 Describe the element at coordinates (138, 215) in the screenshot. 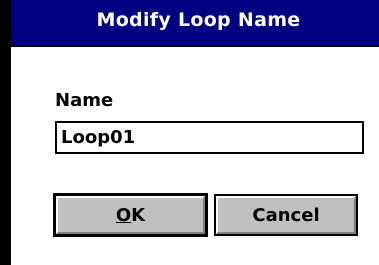

I see `ok-button-label: K` at that location.